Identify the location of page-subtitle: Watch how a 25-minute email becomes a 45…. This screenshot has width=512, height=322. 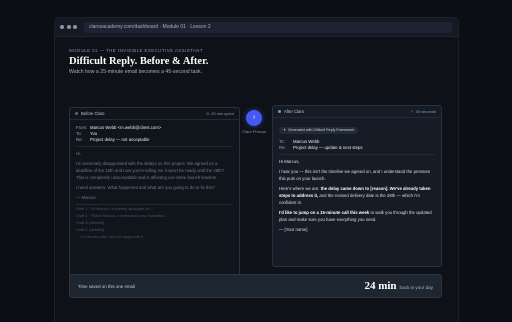
(136, 72).